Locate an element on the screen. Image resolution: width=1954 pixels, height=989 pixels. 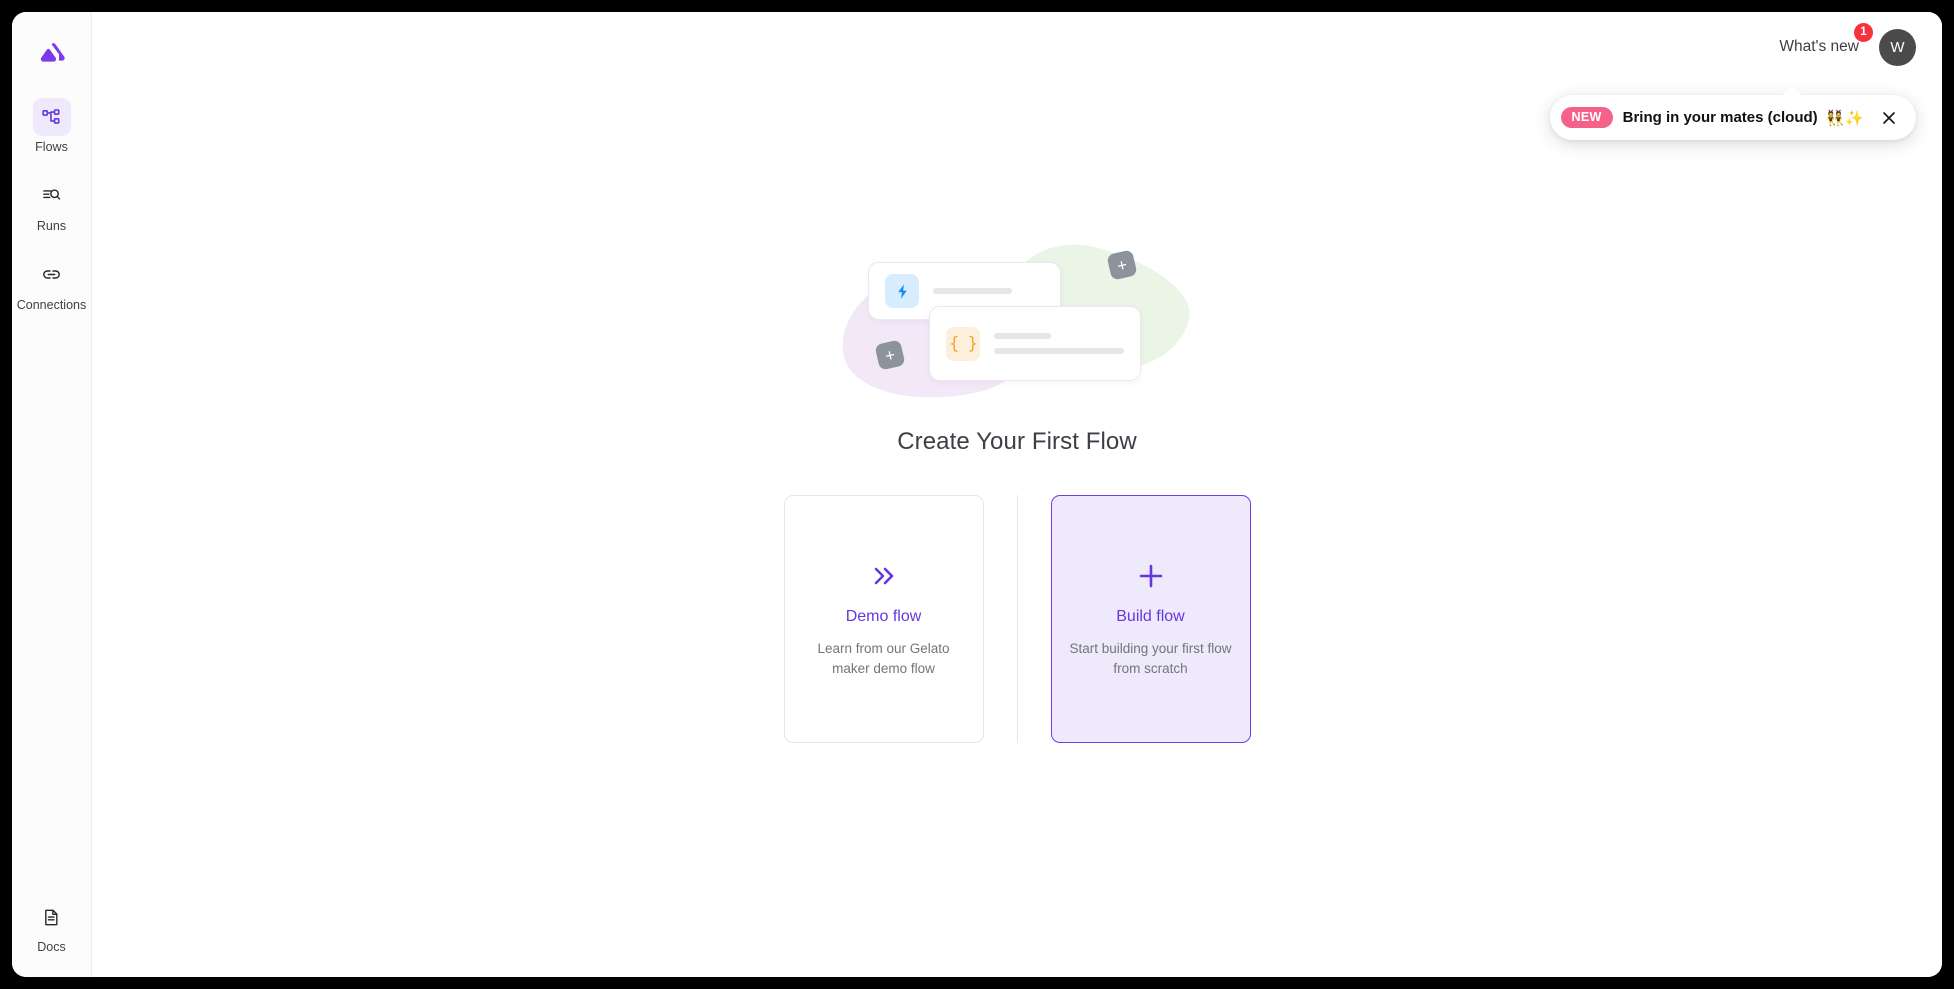
sidebar-item-label: Runs is located at coordinates (51, 225).